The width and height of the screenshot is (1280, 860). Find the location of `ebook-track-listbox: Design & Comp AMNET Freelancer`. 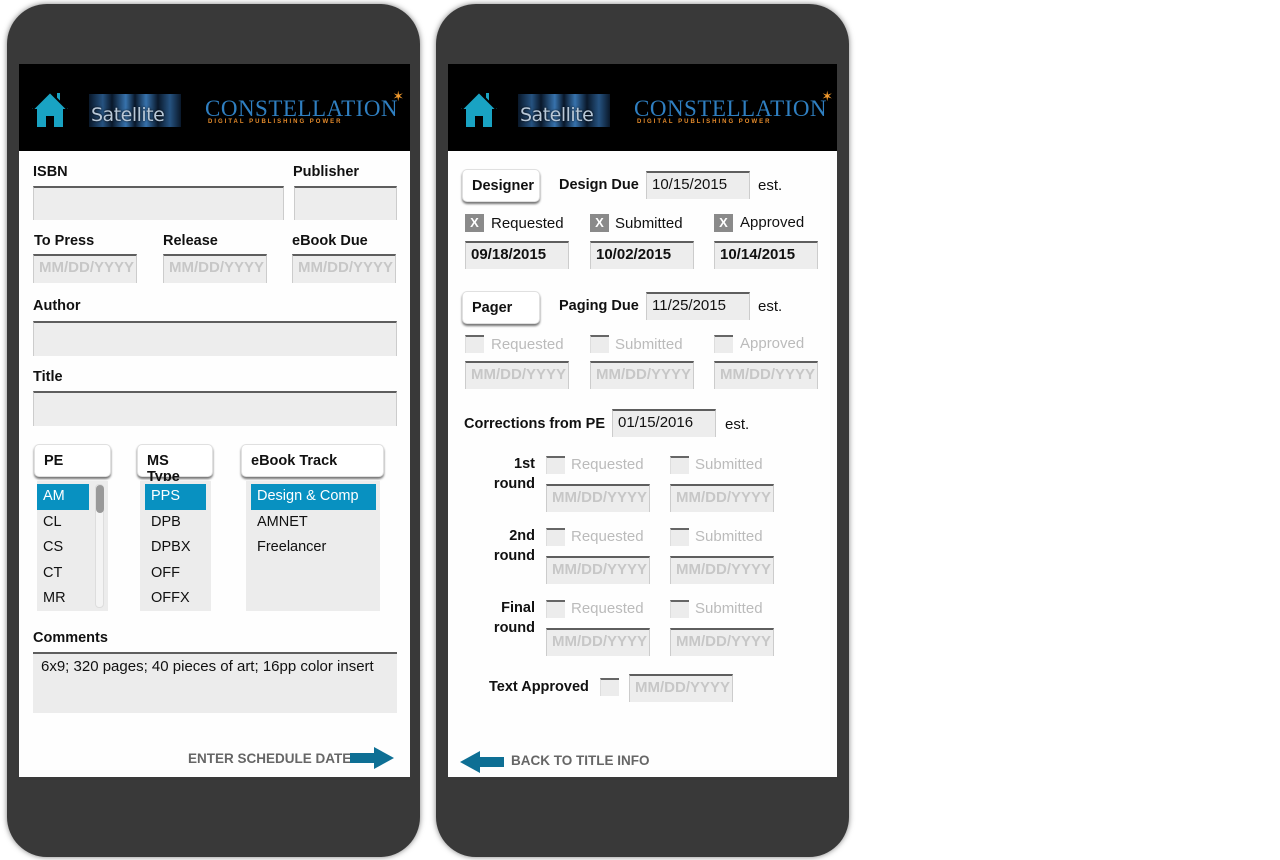

ebook-track-listbox: Design & Comp AMNET Freelancer is located at coordinates (313, 546).